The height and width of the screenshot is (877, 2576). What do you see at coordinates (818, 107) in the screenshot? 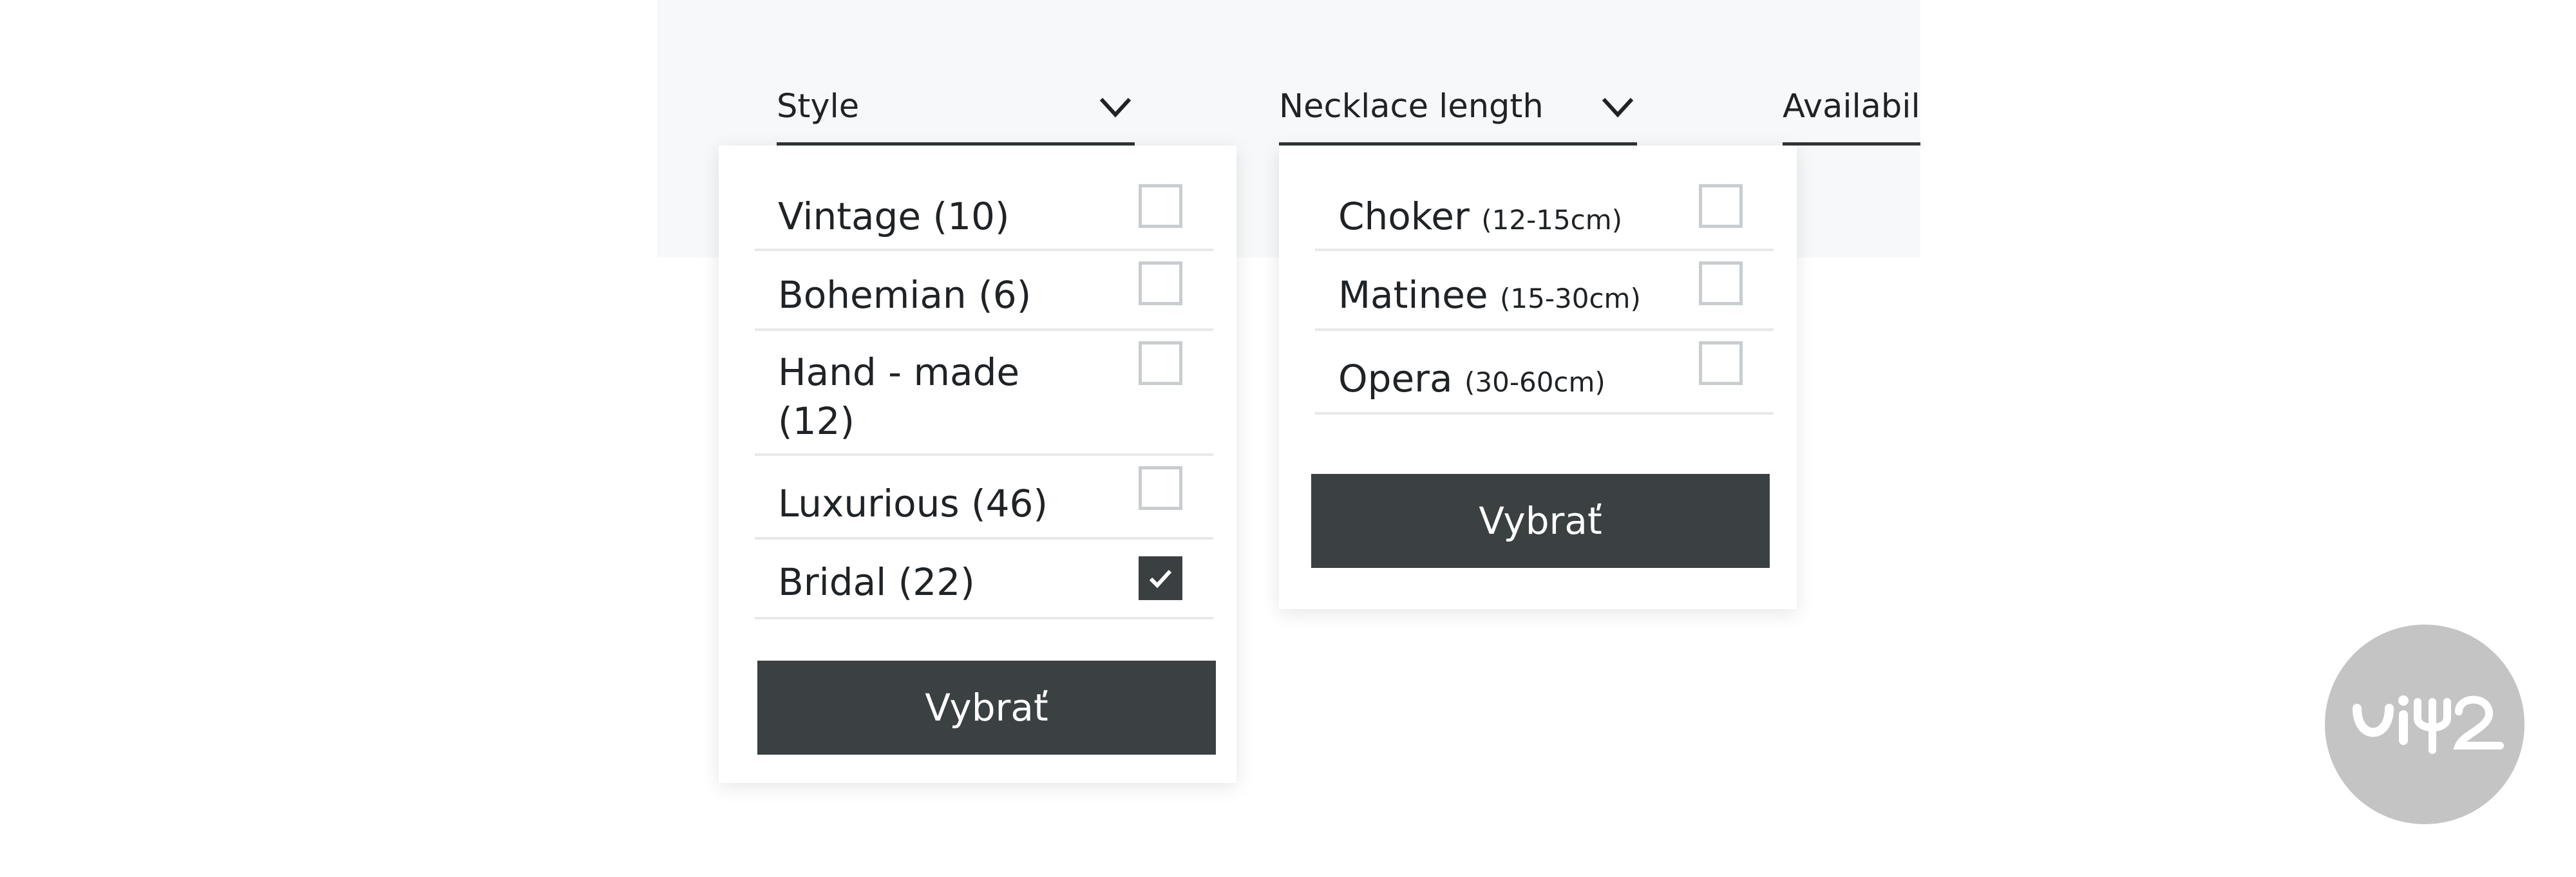
I see `style-filter-label: Style` at bounding box center [818, 107].